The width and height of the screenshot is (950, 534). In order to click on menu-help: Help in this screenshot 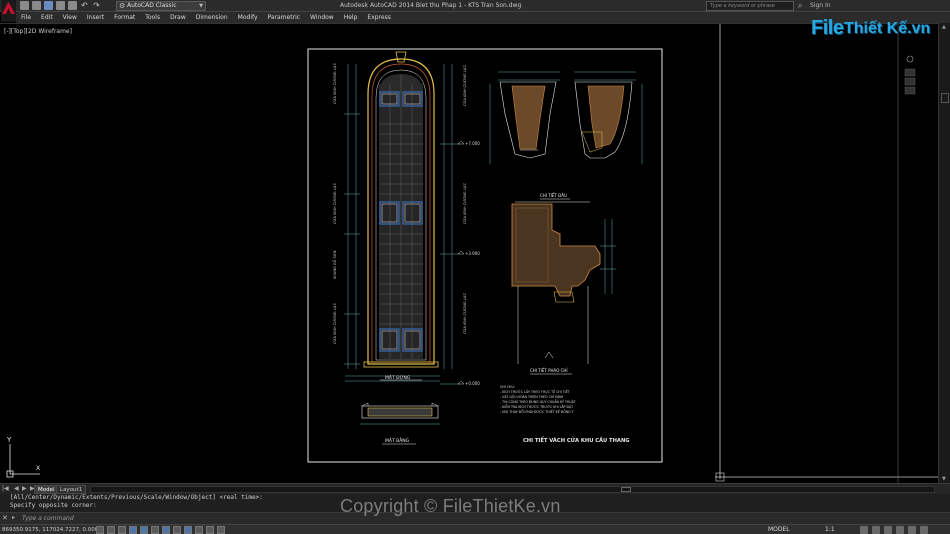, I will do `click(351, 17)`.